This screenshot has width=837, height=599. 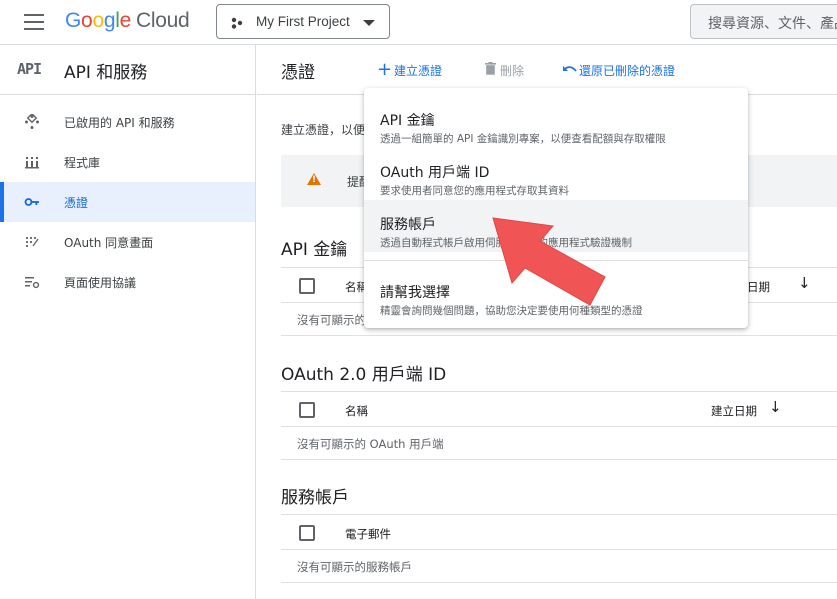 What do you see at coordinates (127, 21) in the screenshot?
I see `google-cloud-logo: Google Cloud` at bounding box center [127, 21].